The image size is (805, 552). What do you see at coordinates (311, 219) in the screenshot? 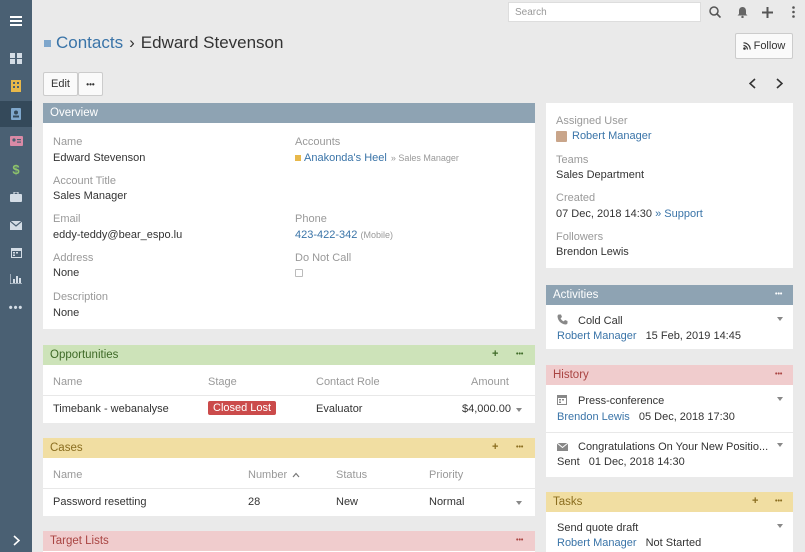
I see `phone-label: Phone` at bounding box center [311, 219].